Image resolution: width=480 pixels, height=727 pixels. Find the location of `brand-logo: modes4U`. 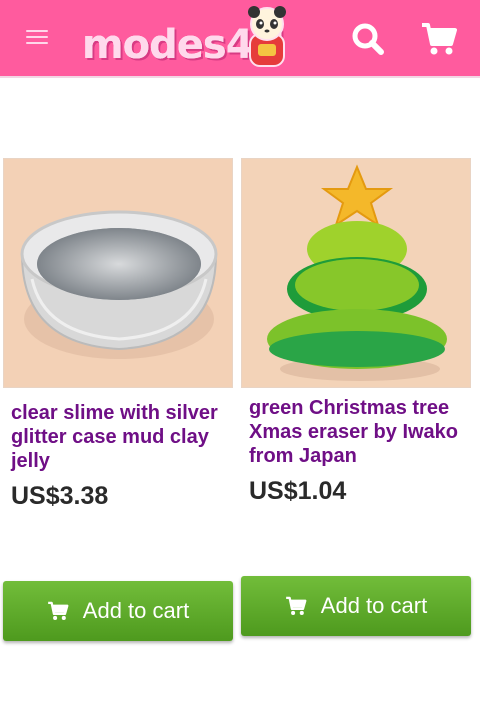

brand-logo: modes4U is located at coordinates (187, 38).